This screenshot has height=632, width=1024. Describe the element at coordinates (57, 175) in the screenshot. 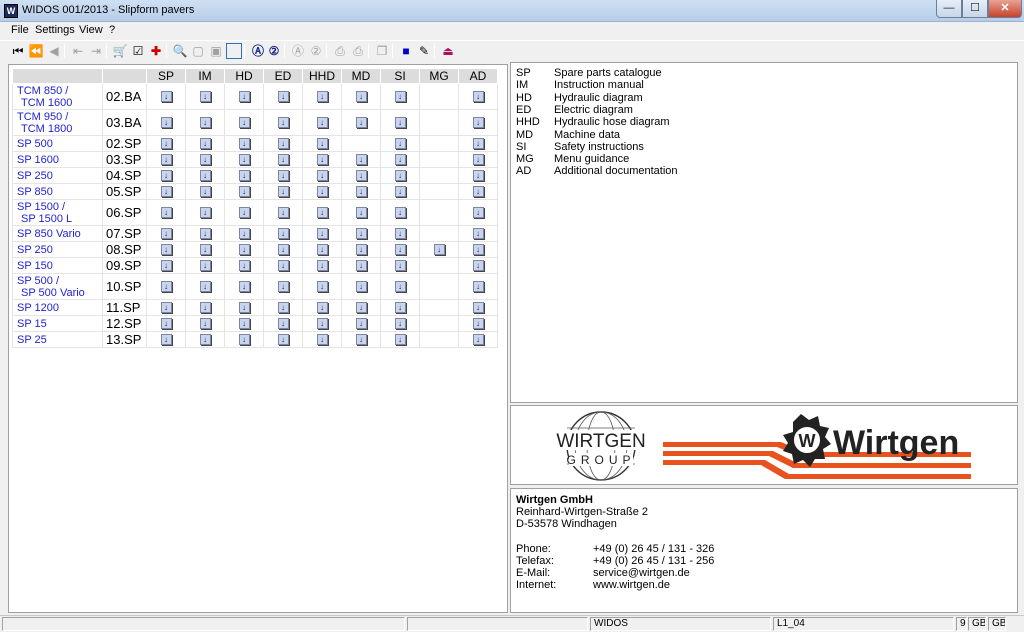

I see `model-link: SP 250` at that location.